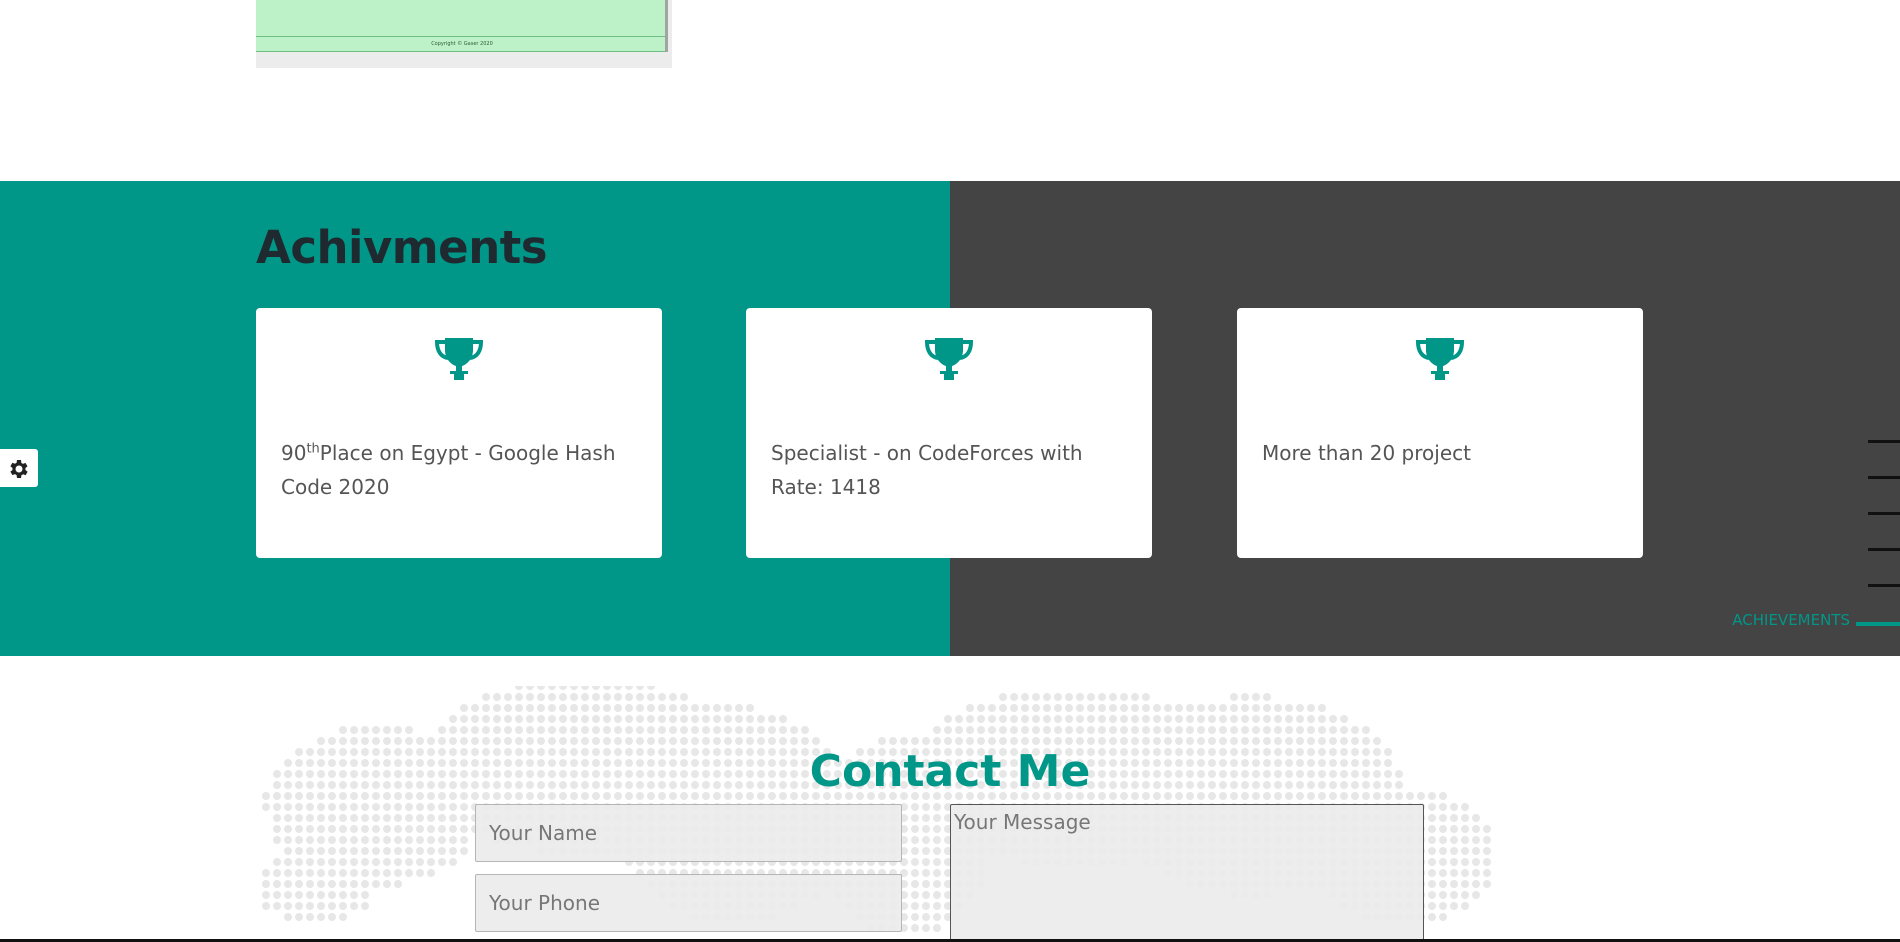 Image resolution: width=1900 pixels, height=942 pixels. What do you see at coordinates (1187, 873) in the screenshot?
I see `message-field: Your Message` at bounding box center [1187, 873].